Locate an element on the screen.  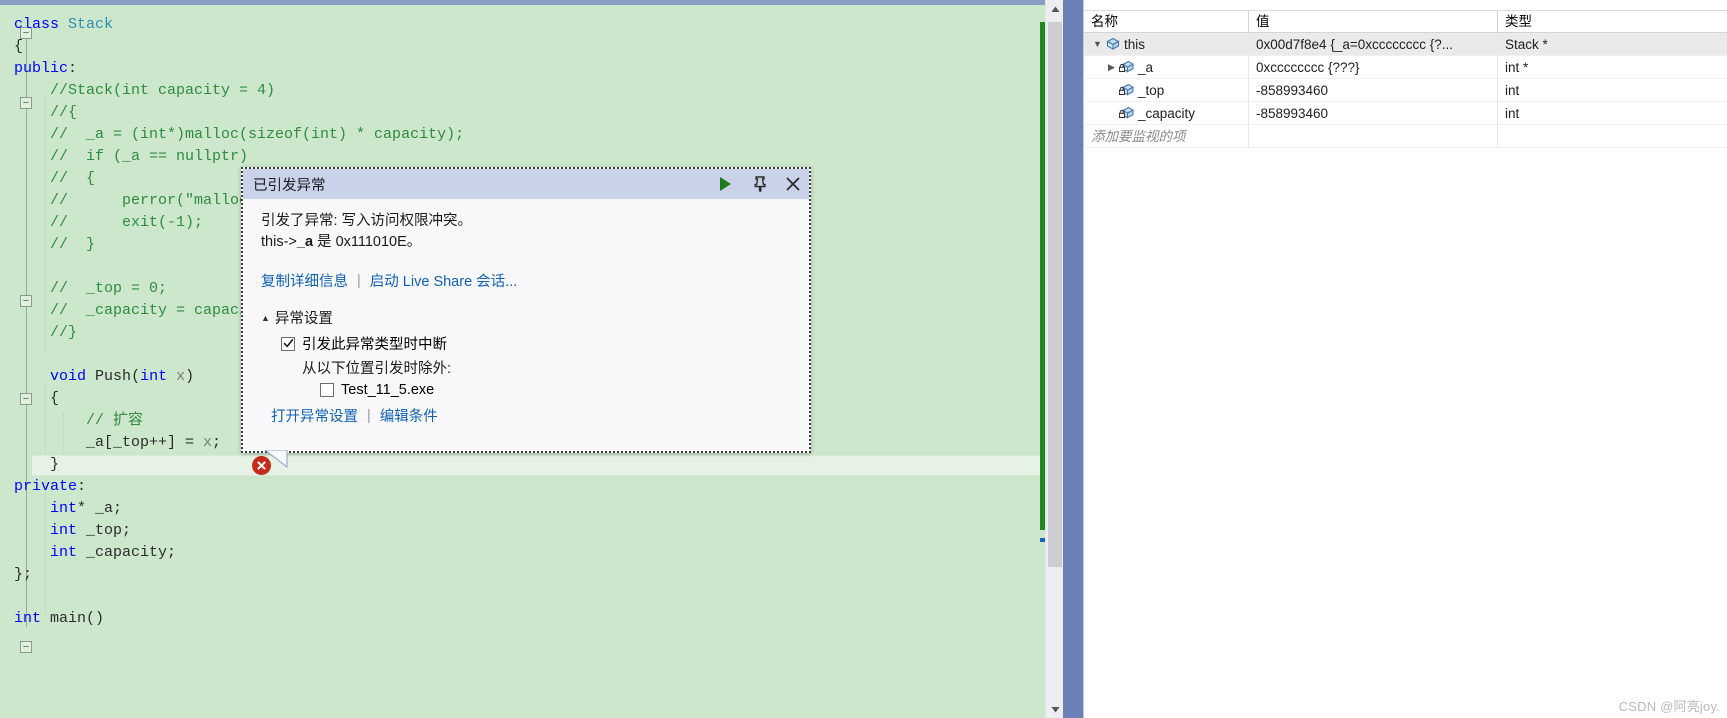
add-watch-row: 添加要监视的项 is located at coordinates (1405, 136).